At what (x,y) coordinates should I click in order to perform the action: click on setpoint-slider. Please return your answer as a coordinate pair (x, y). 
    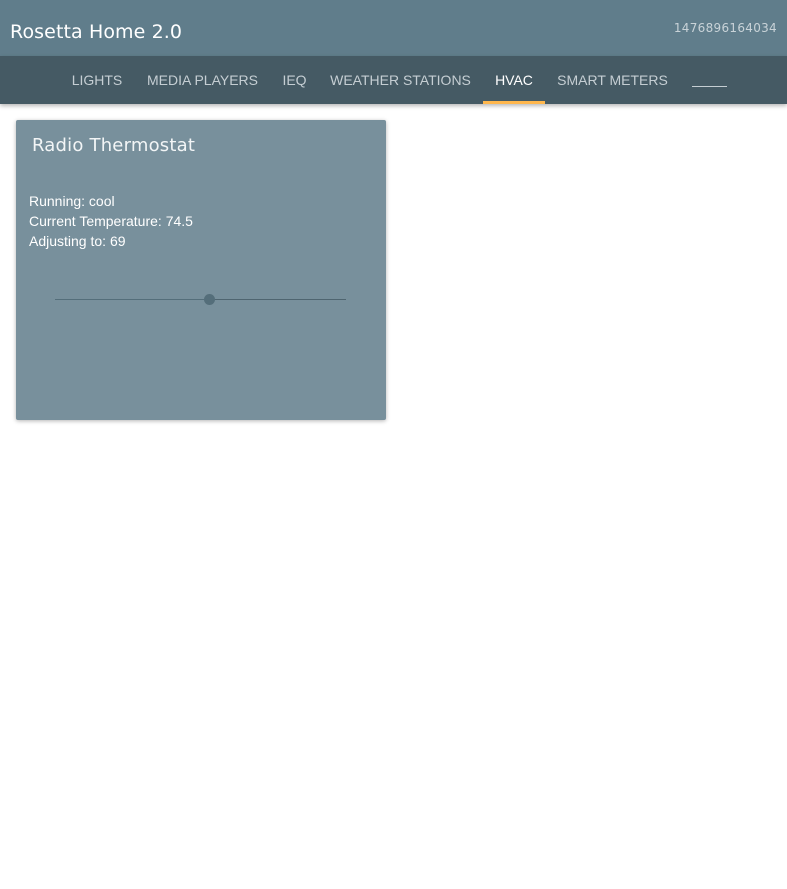
    Looking at the image, I should click on (200, 299).